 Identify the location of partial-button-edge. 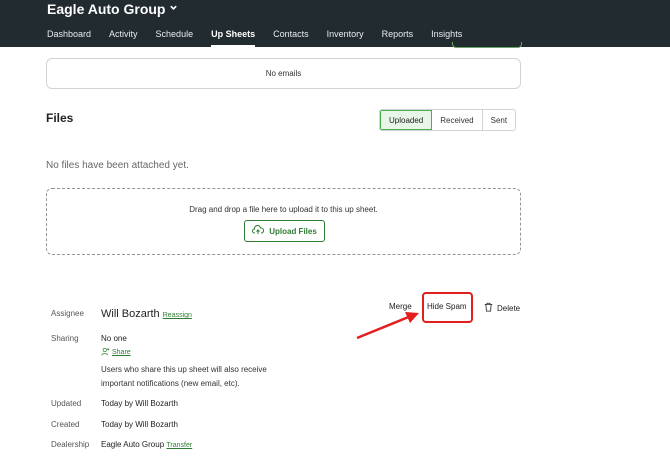
(487, 45).